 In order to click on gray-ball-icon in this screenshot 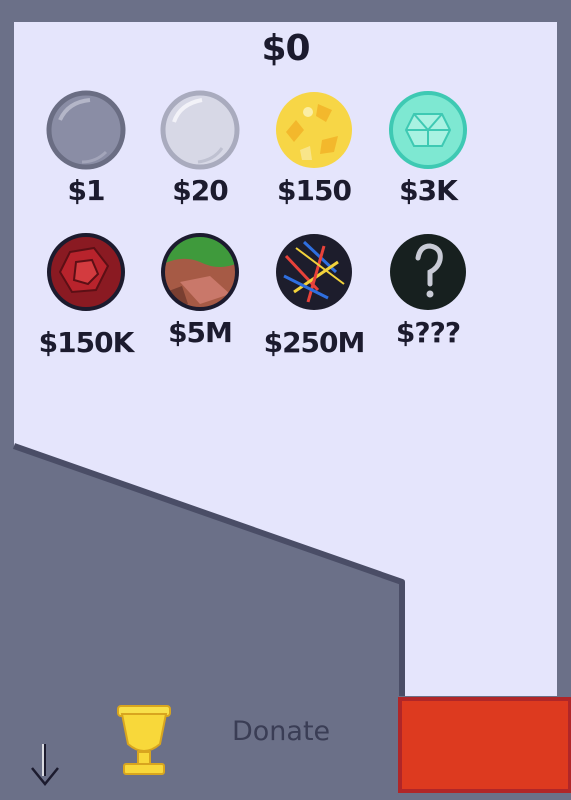, I will do `click(86, 130)`.